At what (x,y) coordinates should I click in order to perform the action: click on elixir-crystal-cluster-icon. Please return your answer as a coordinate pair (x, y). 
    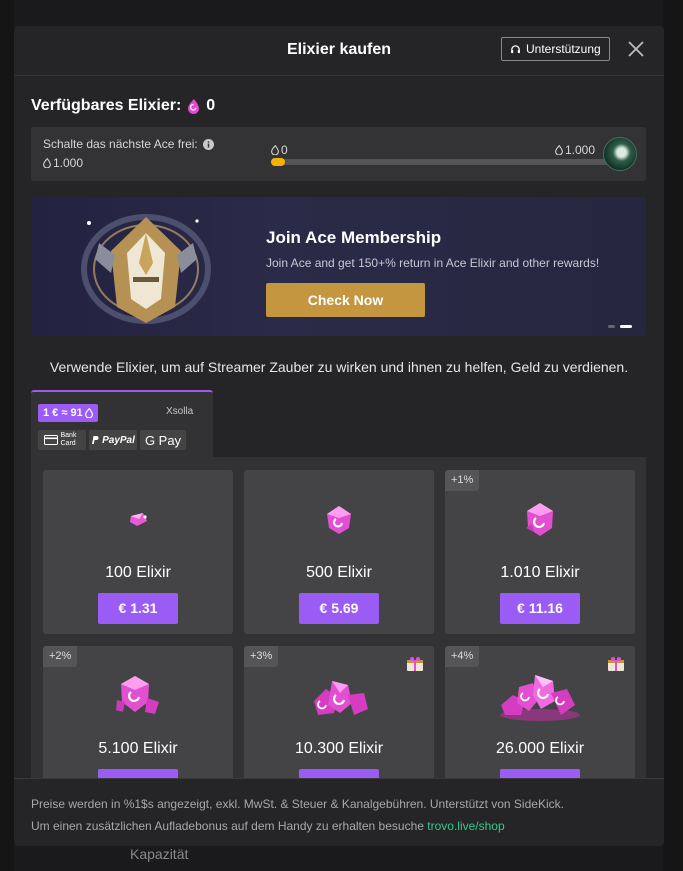
    Looking at the image, I should click on (137, 695).